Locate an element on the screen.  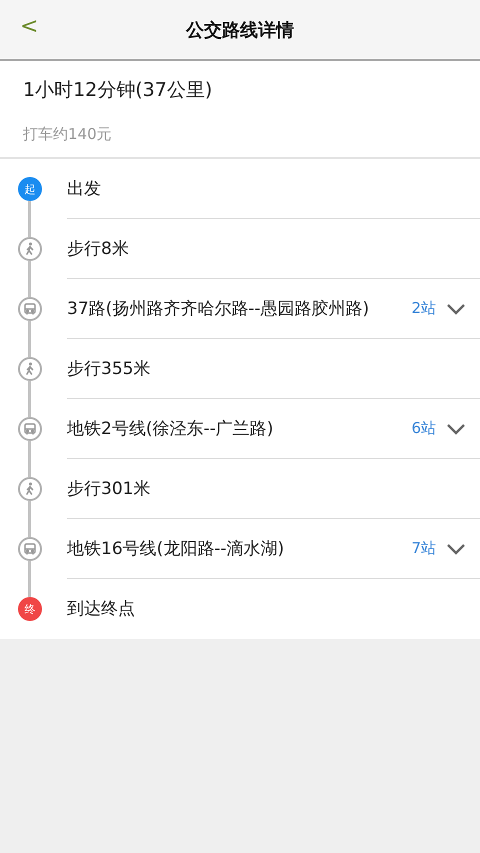
stop-count: 7站 is located at coordinates (423, 548).